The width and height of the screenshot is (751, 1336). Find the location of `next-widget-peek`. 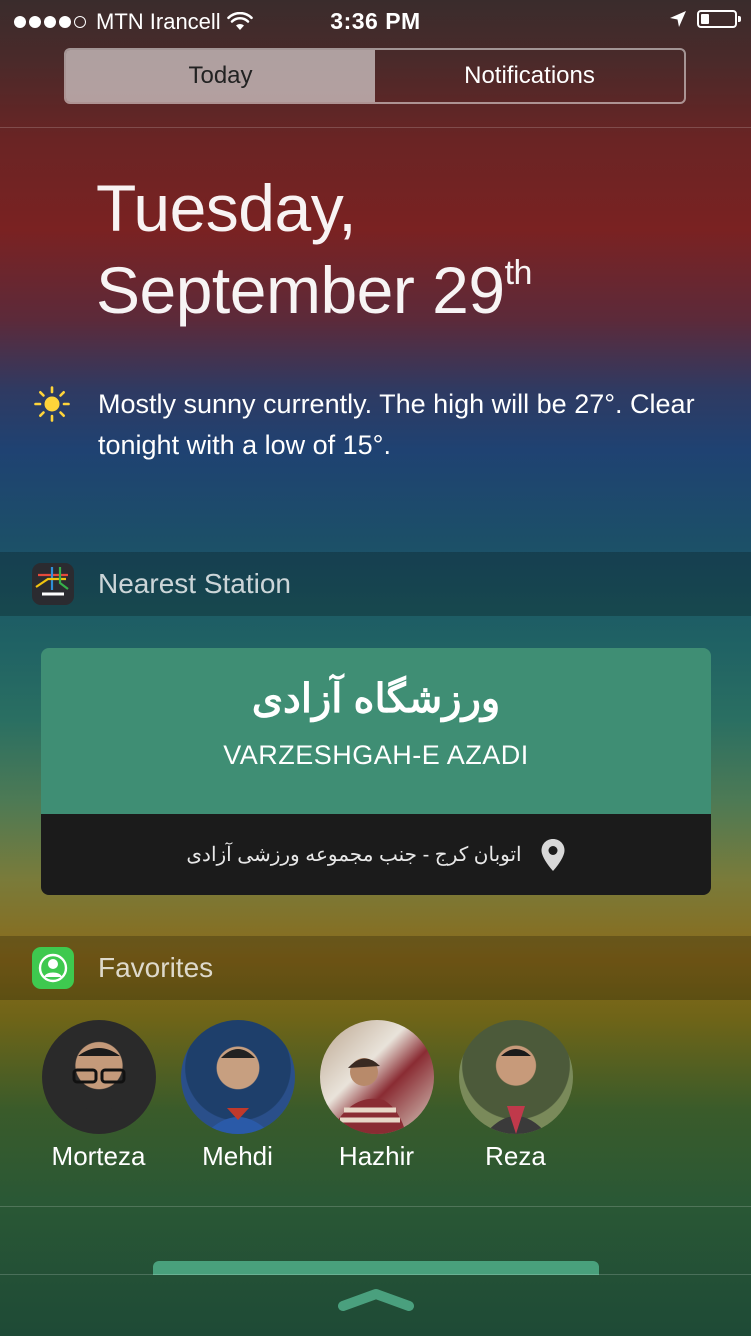

next-widget-peek is located at coordinates (376, 1268).